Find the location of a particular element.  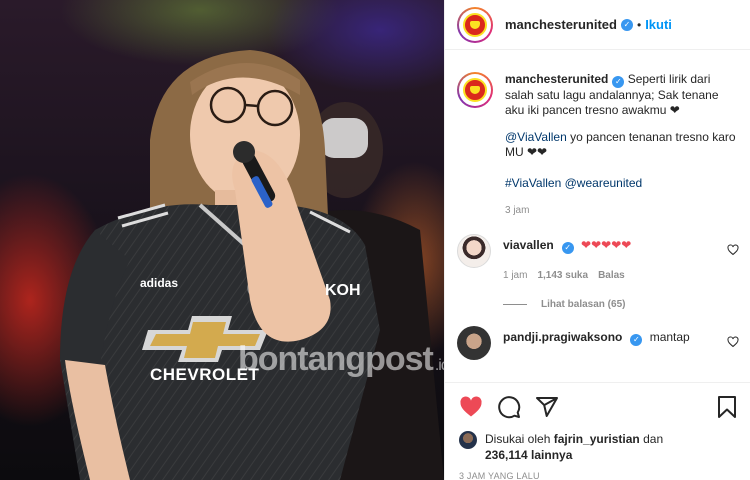

watermark-text: bontangpost is located at coordinates (336, 359).